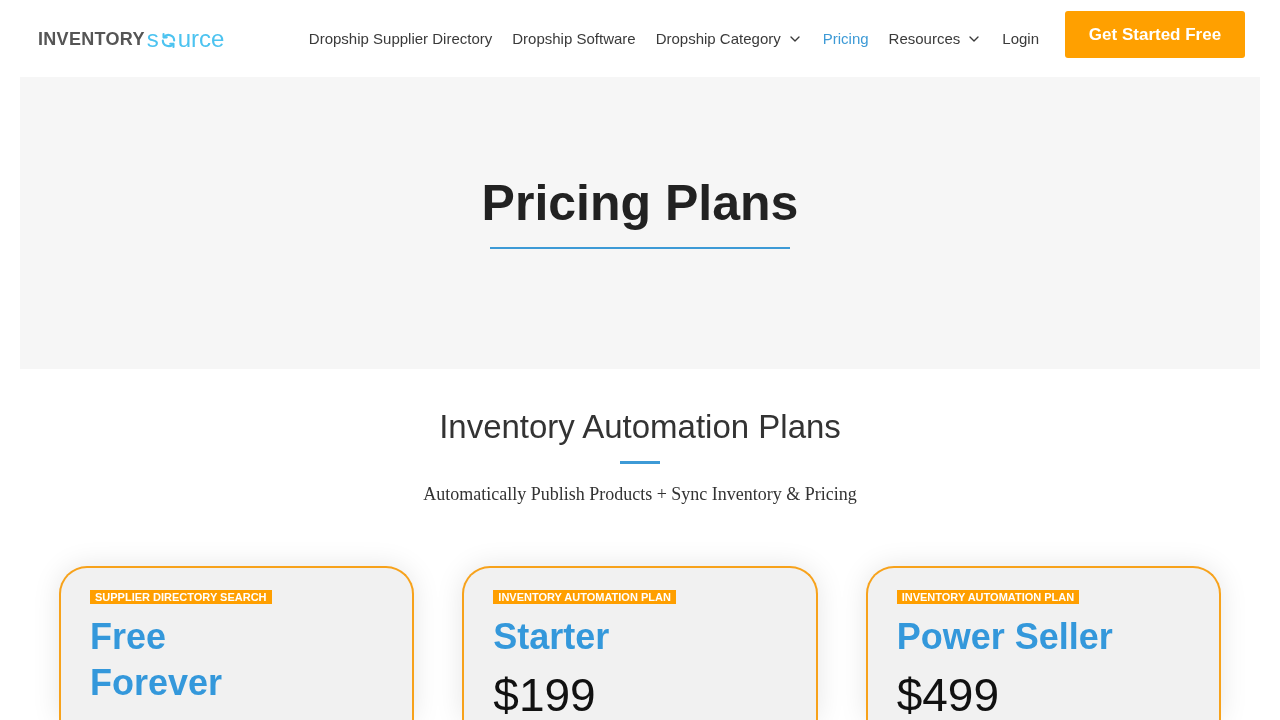 This screenshot has width=1280, height=720. What do you see at coordinates (201, 38) in the screenshot?
I see `logo-text: urce` at bounding box center [201, 38].